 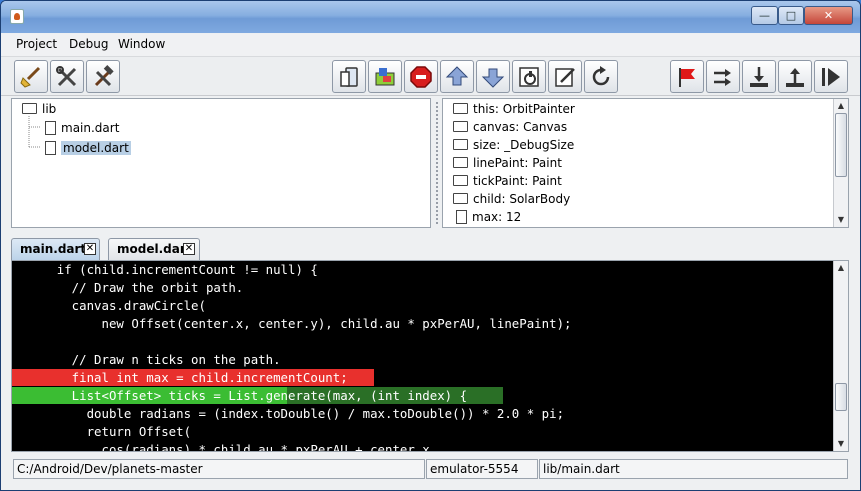 I want to click on tab-main-dart: main.dart ✕, so click(x=55, y=249).